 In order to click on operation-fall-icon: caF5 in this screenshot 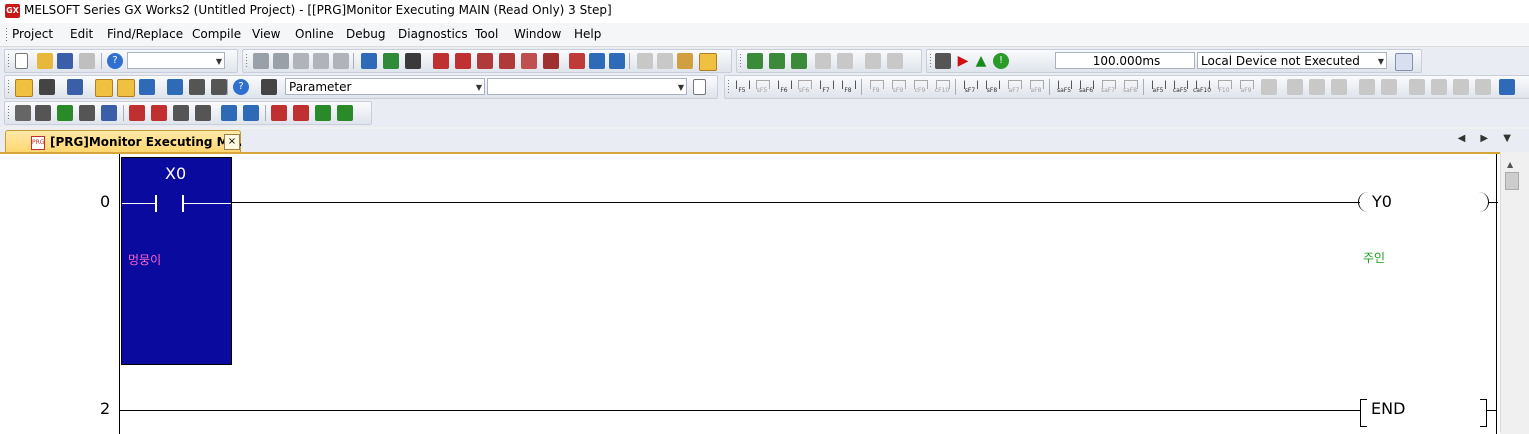, I will do `click(1180, 87)`.